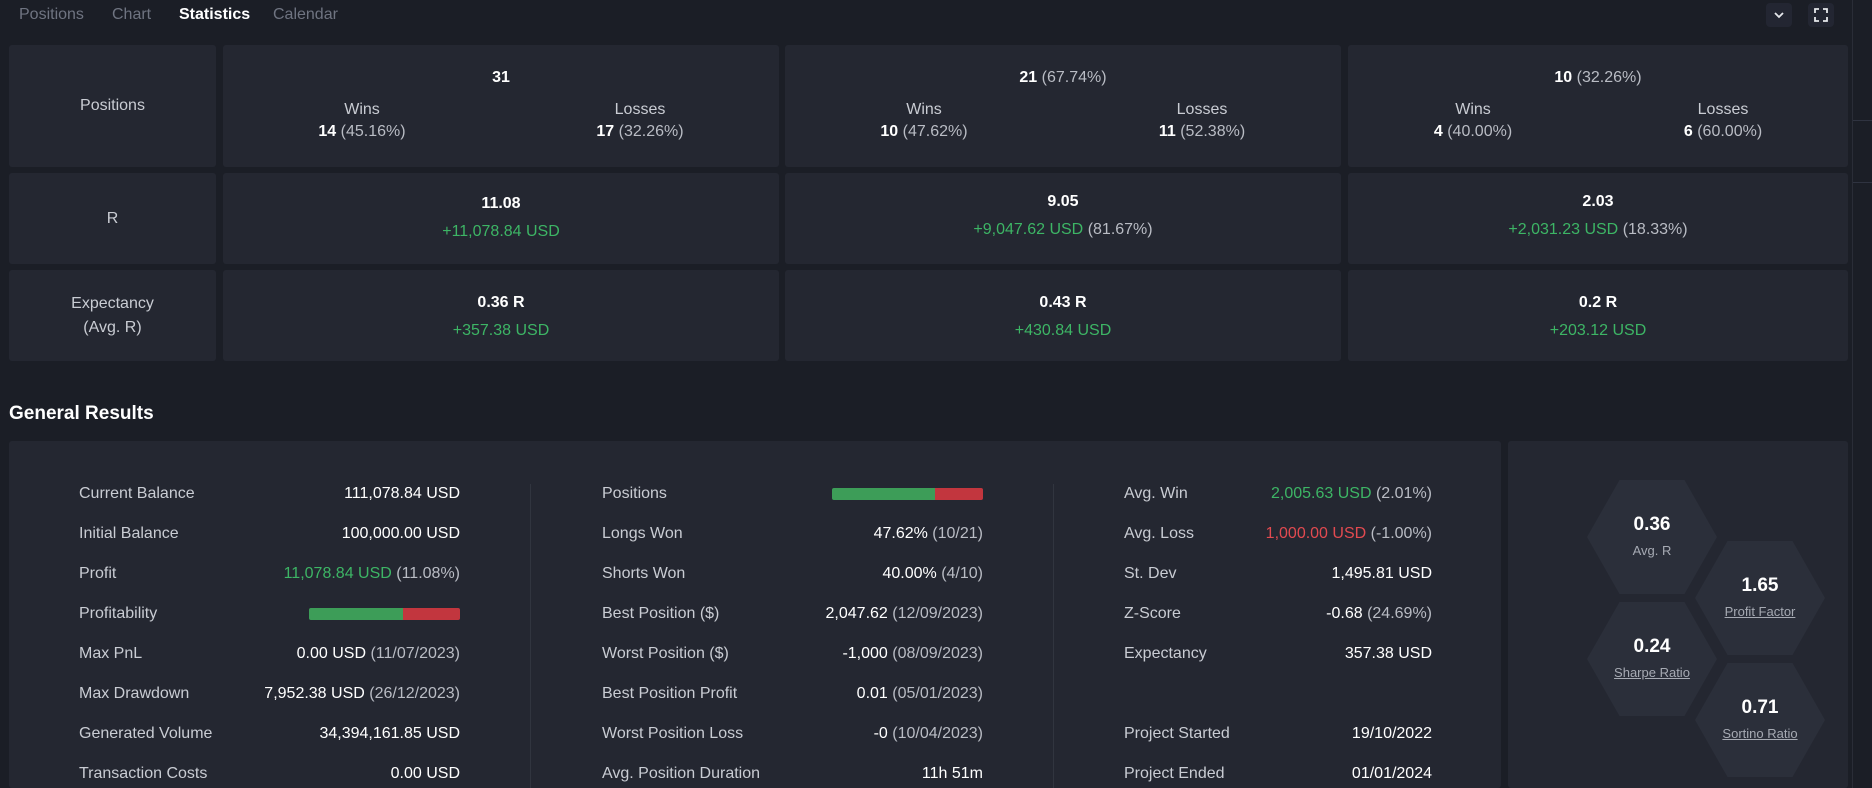  Describe the element at coordinates (1177, 733) in the screenshot. I see `stat-label: Project Started` at that location.